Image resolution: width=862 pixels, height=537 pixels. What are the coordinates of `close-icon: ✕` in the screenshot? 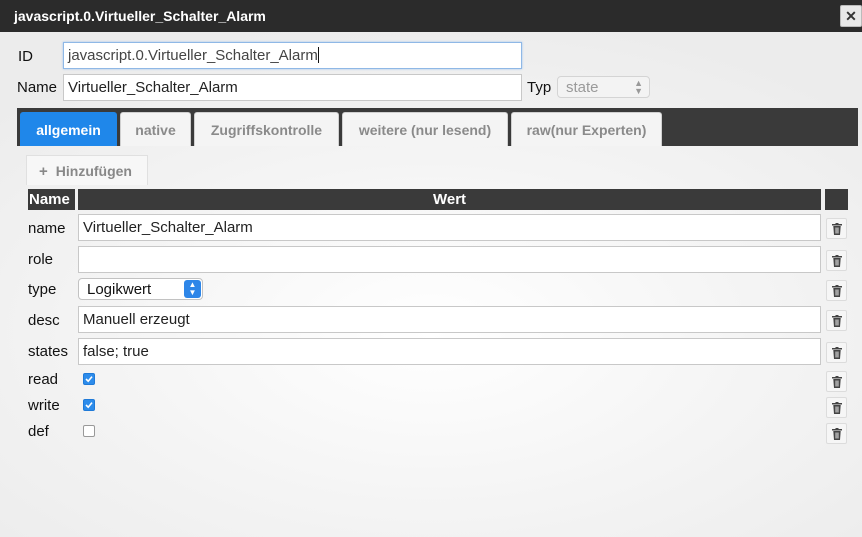 It's located at (851, 16).